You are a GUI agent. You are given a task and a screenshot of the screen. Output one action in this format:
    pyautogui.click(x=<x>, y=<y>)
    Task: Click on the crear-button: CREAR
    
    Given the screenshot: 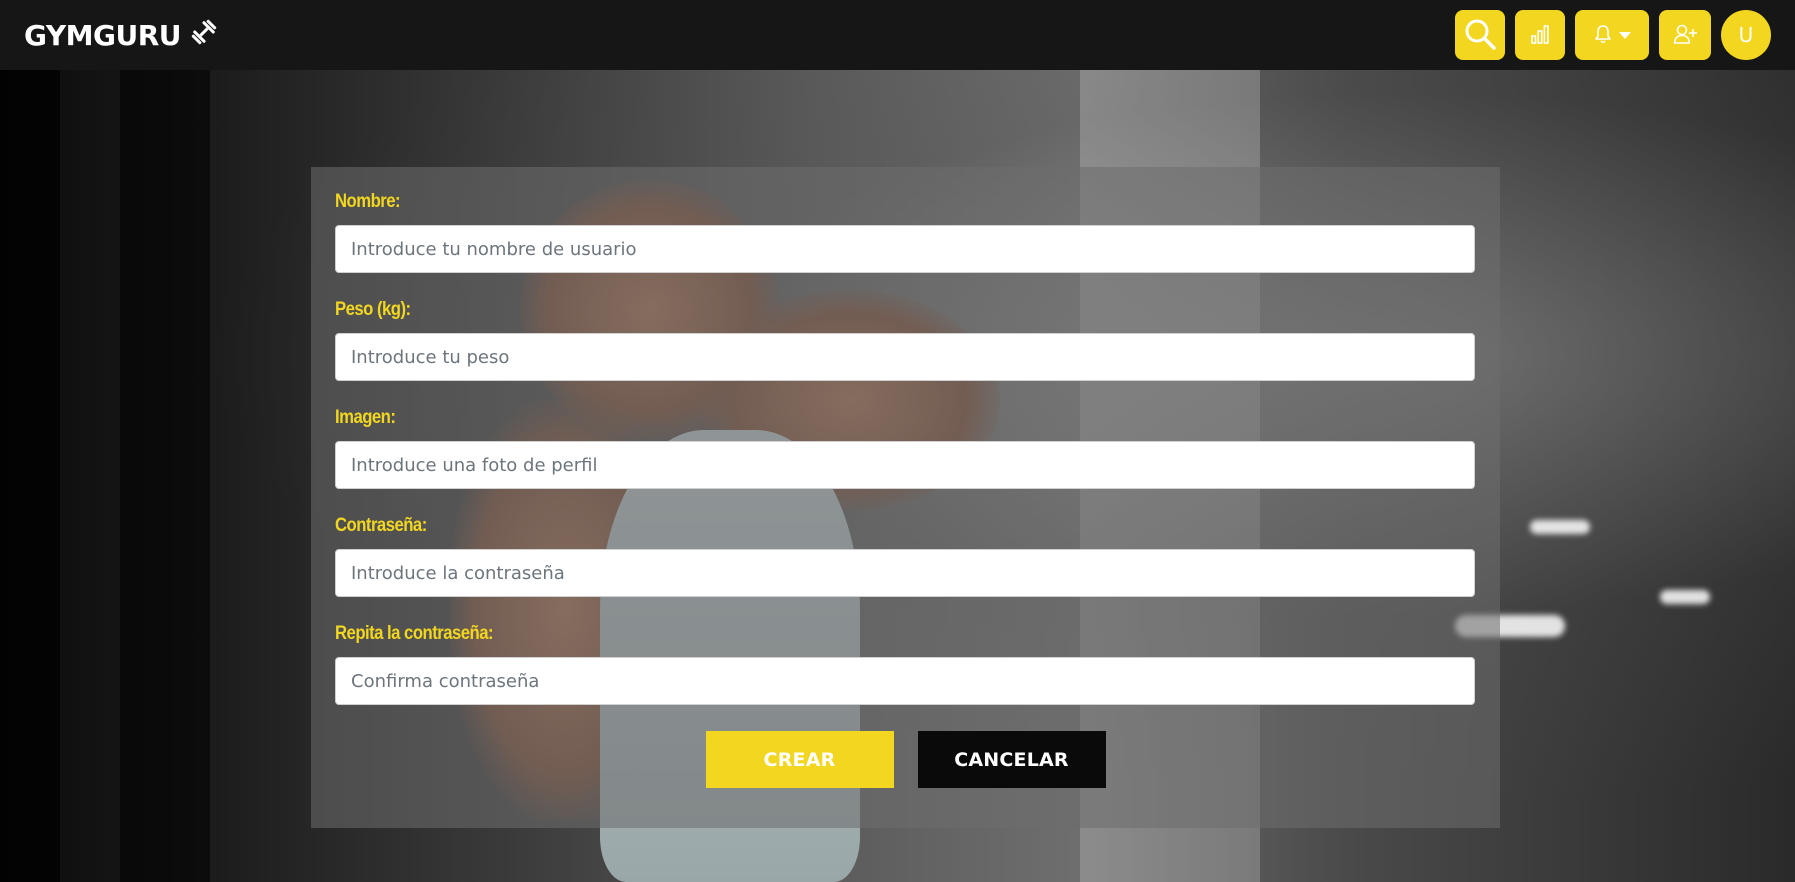 What is the action you would take?
    pyautogui.click(x=799, y=759)
    